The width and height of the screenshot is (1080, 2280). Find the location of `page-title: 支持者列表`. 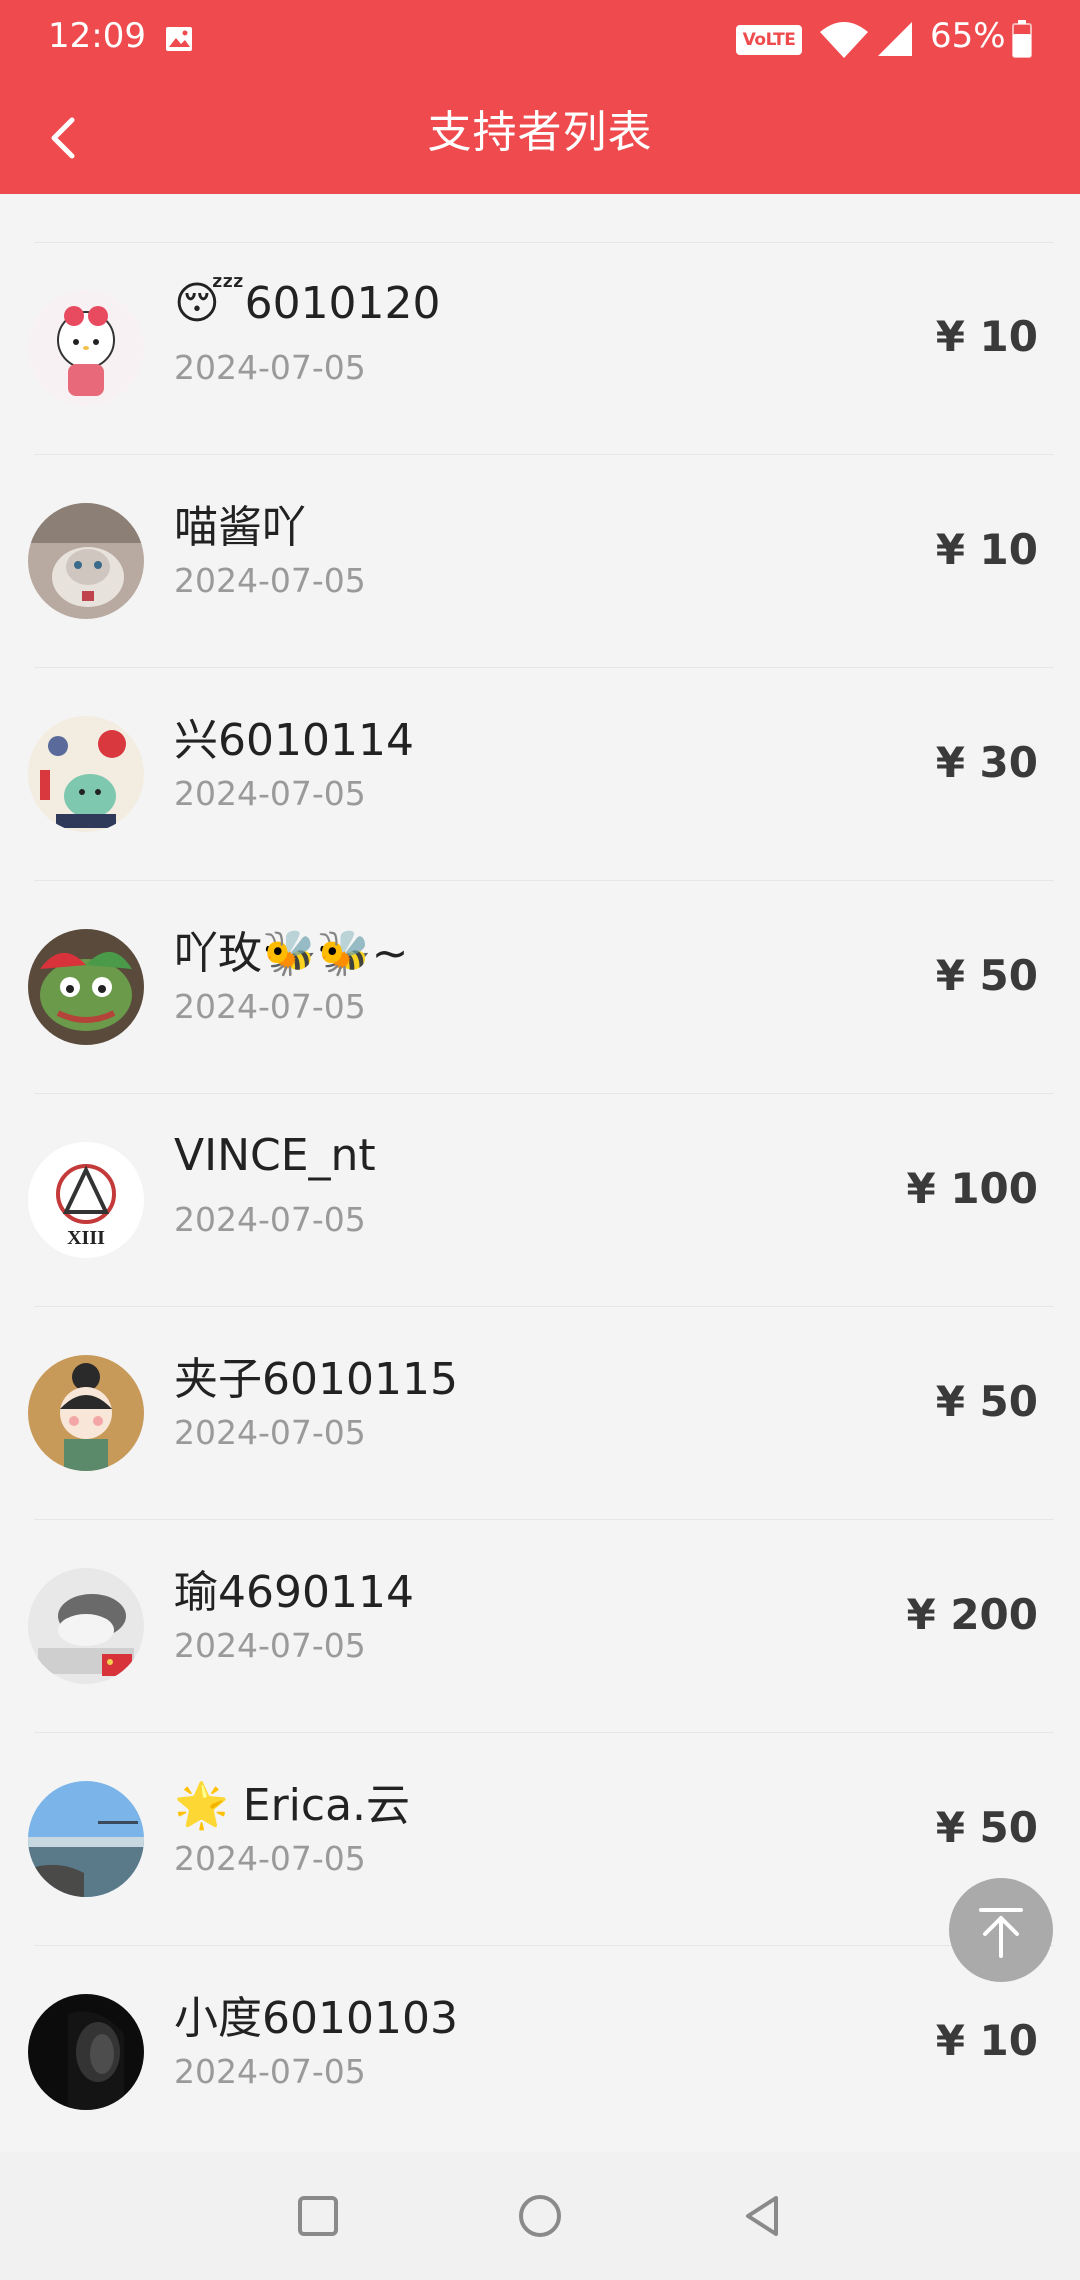

page-title: 支持者列表 is located at coordinates (540, 132).